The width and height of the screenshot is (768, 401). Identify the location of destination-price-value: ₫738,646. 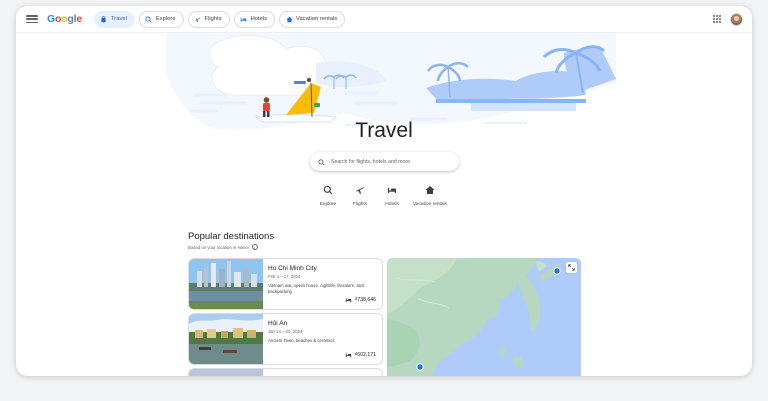
(365, 300).